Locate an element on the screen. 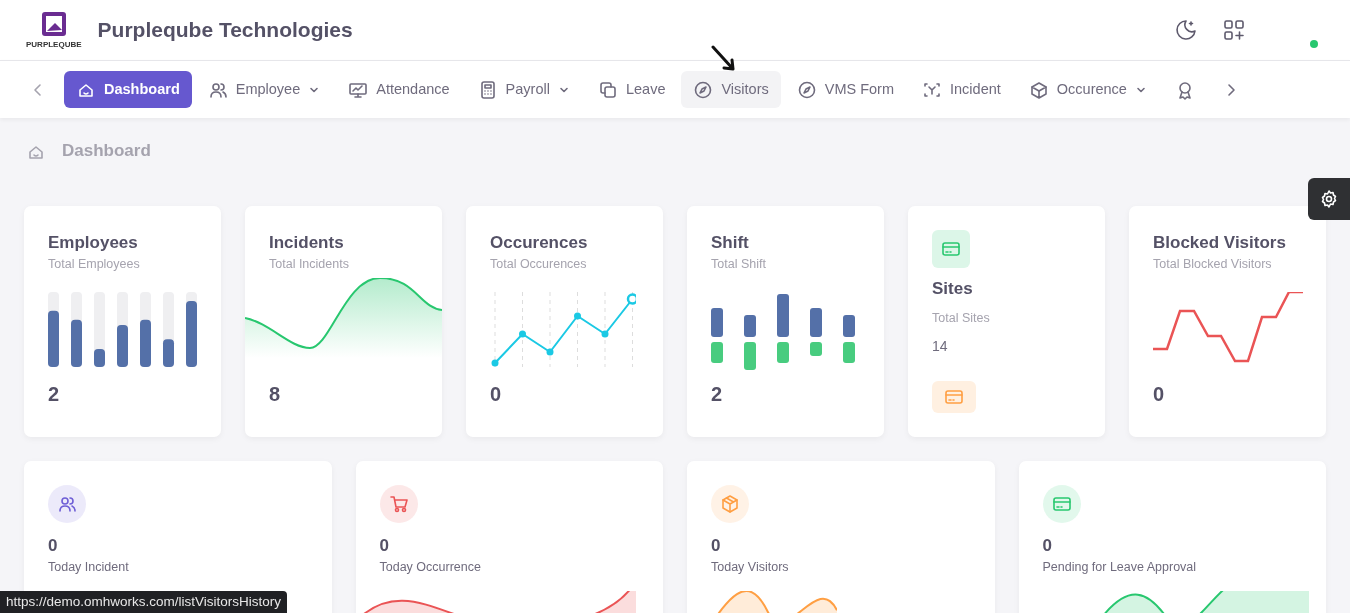  card-label: Today Occurrence is located at coordinates (430, 567).